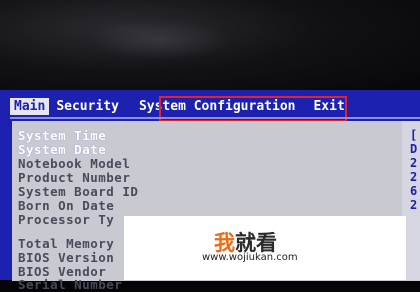 Image resolution: width=420 pixels, height=292 pixels. Describe the element at coordinates (66, 219) in the screenshot. I see `field-processor-type: Processor Ty` at that location.